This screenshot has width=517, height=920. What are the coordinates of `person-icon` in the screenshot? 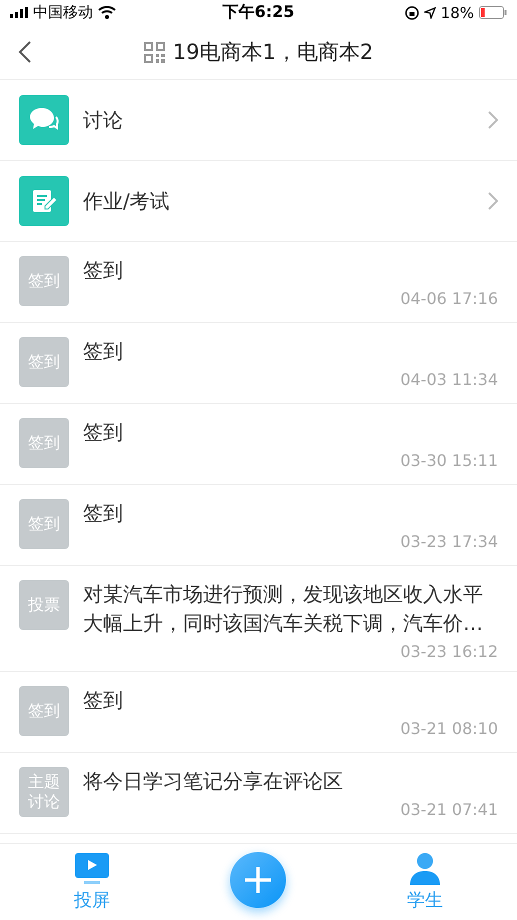 It's located at (425, 869).